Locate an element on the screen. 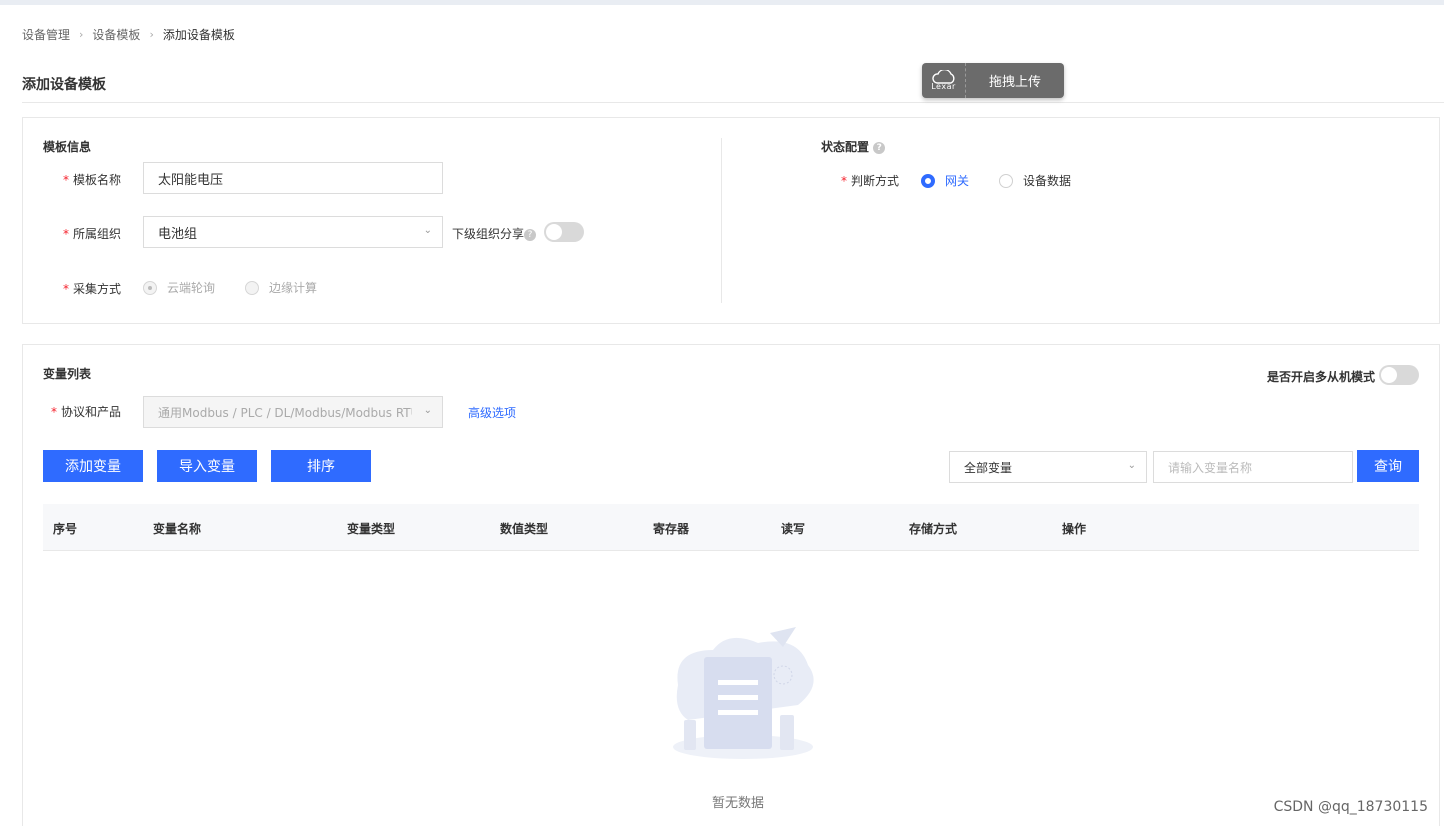  protocol-select: 通用Modbus / PLC / DL/Modbus/Modbus RTU ⌄ is located at coordinates (293, 412).